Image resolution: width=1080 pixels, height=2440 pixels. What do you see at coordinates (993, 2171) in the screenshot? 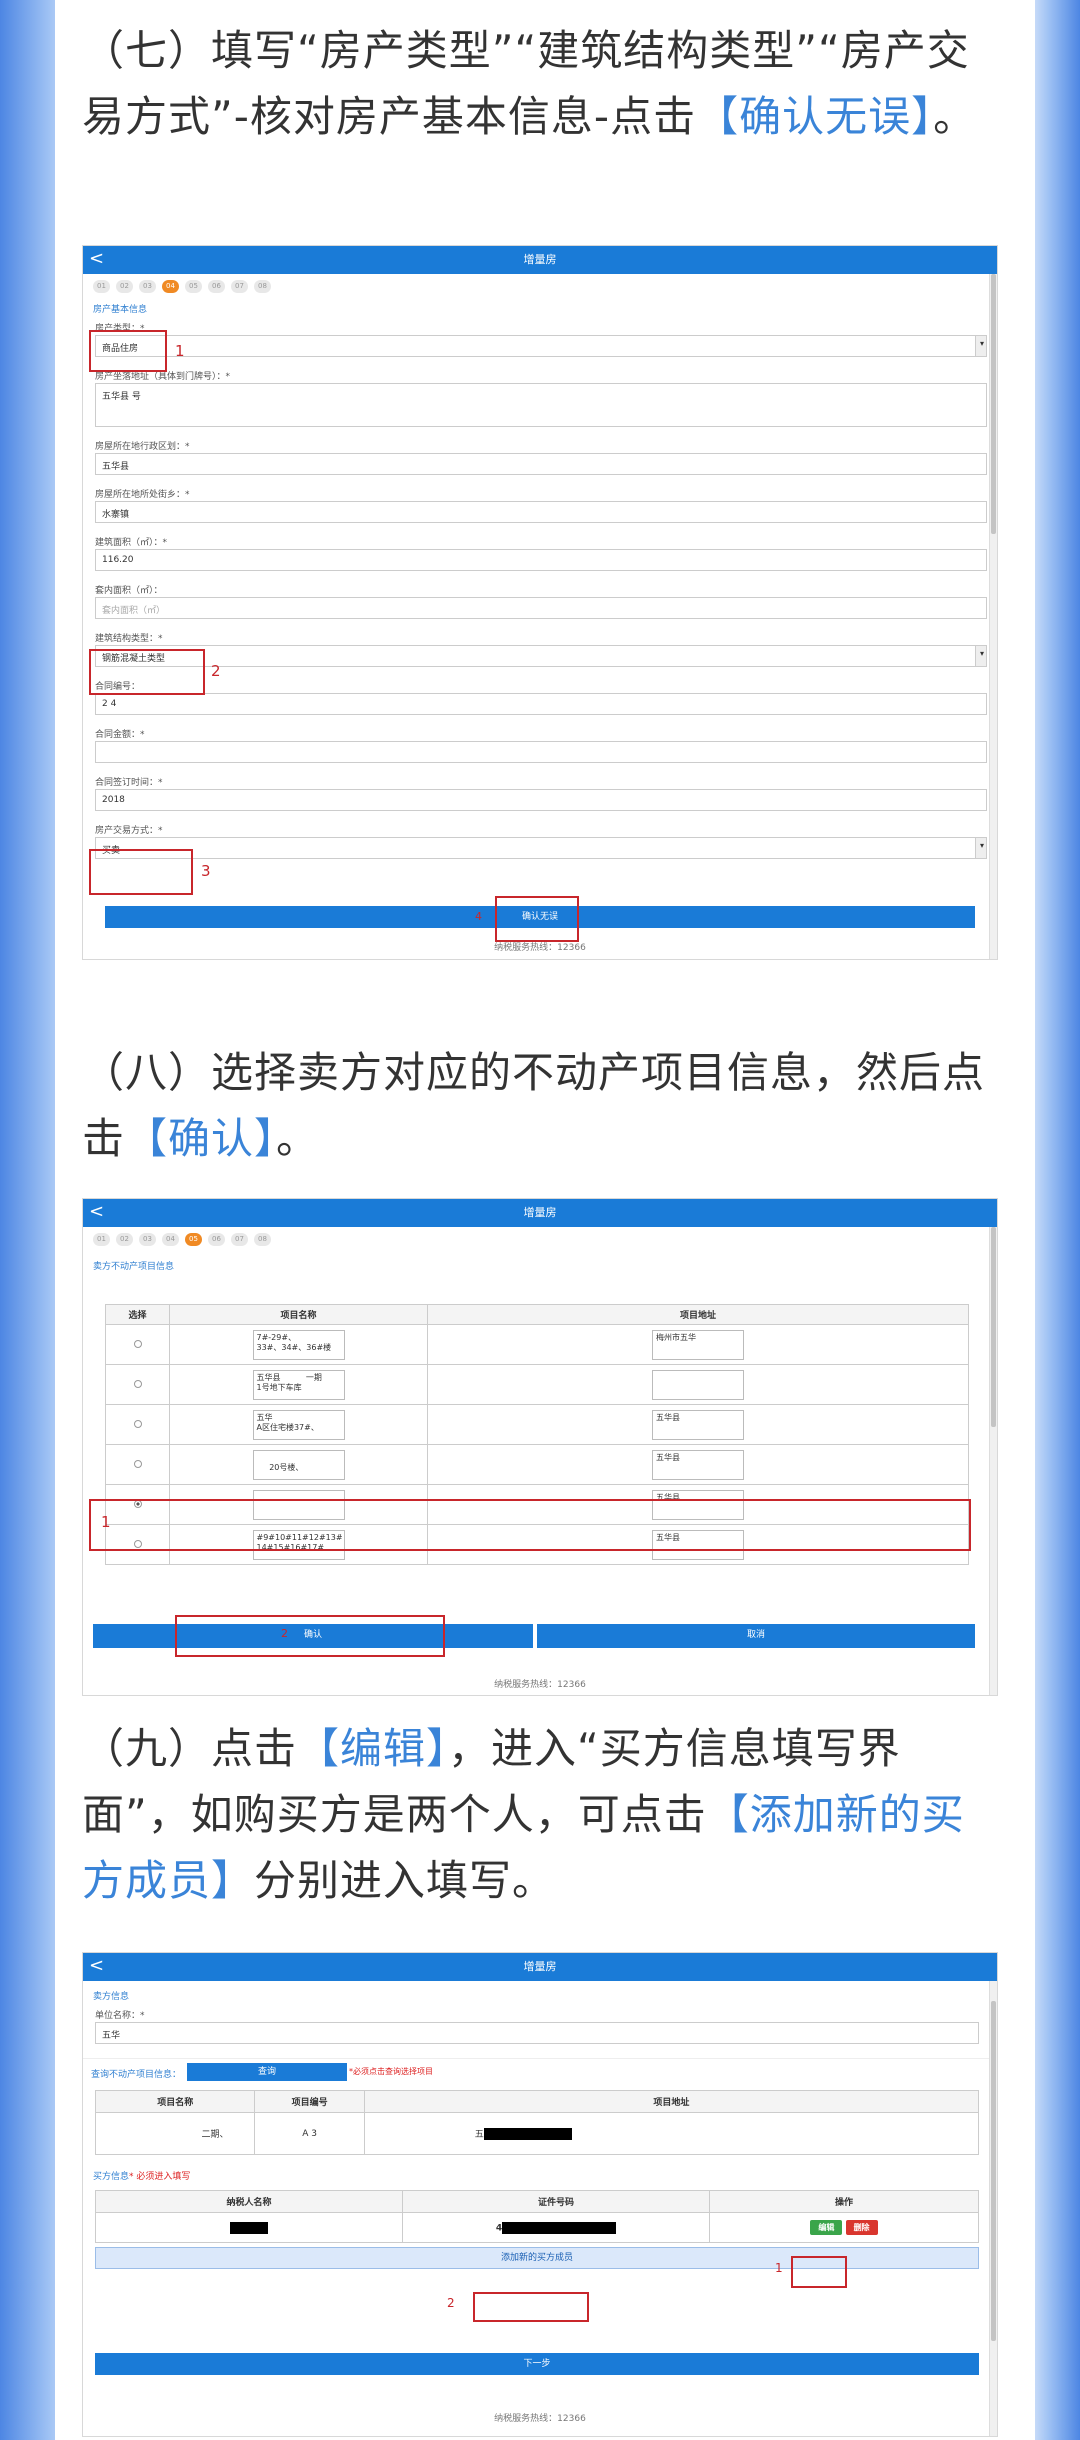
I see `shot3-scroll-thumb` at bounding box center [993, 2171].